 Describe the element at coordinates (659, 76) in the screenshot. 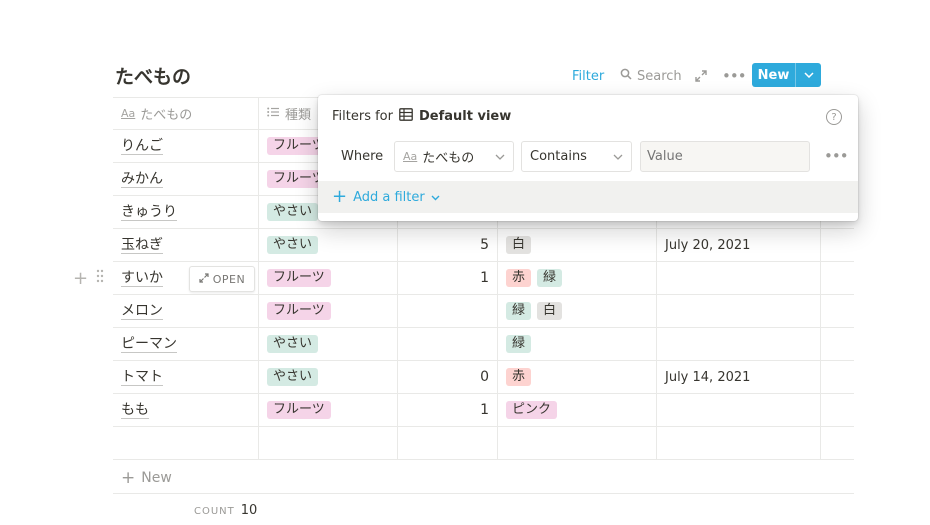

I see `search-label: Search` at that location.